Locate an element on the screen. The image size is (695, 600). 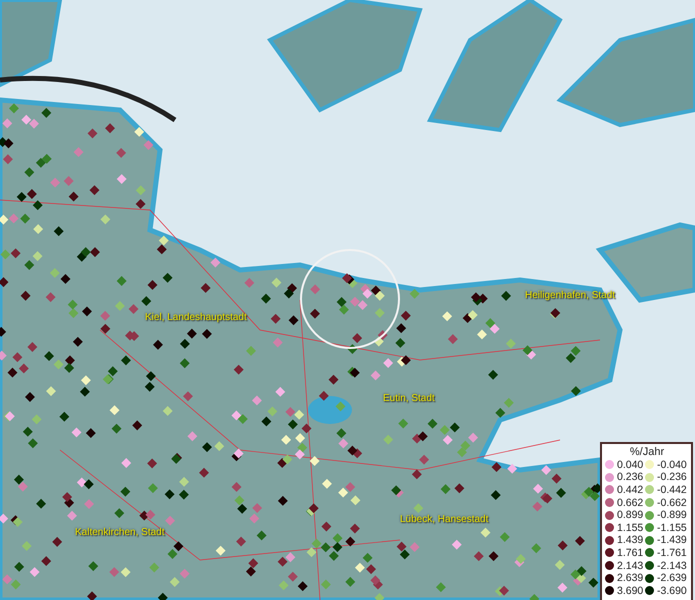
place-label: Kiel, Landeshauptstadt is located at coordinates (196, 317).